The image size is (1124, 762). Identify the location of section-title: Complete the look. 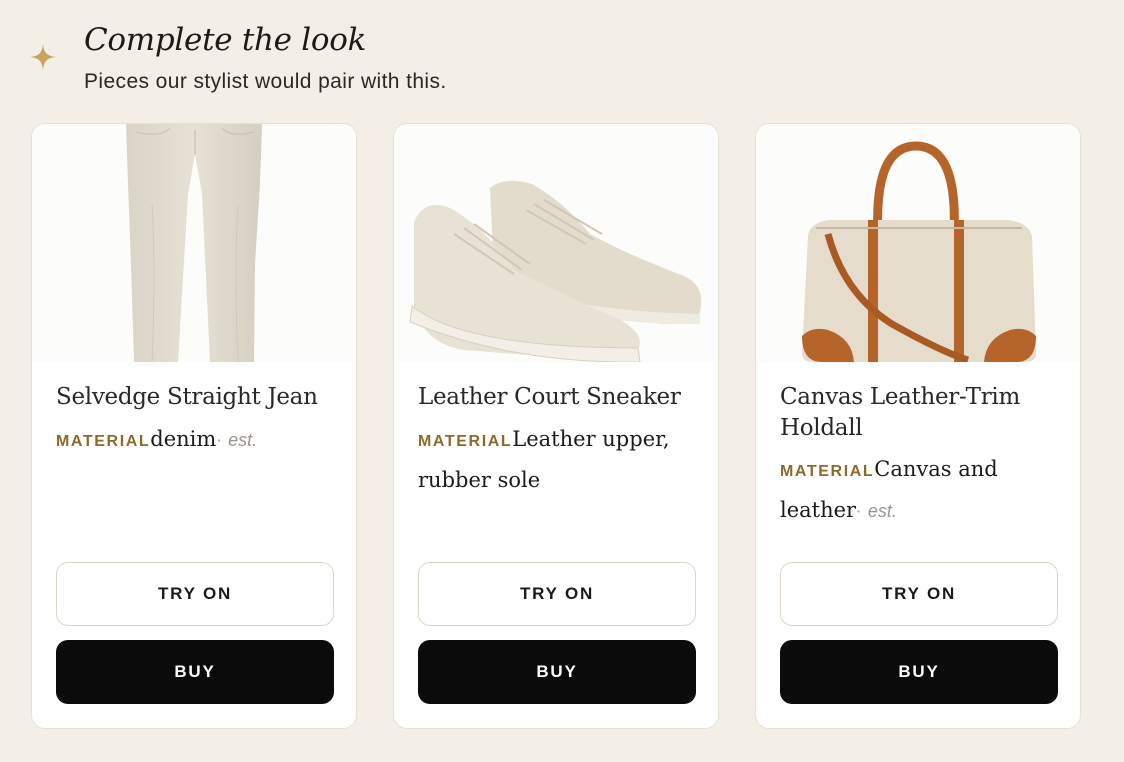
(225, 40).